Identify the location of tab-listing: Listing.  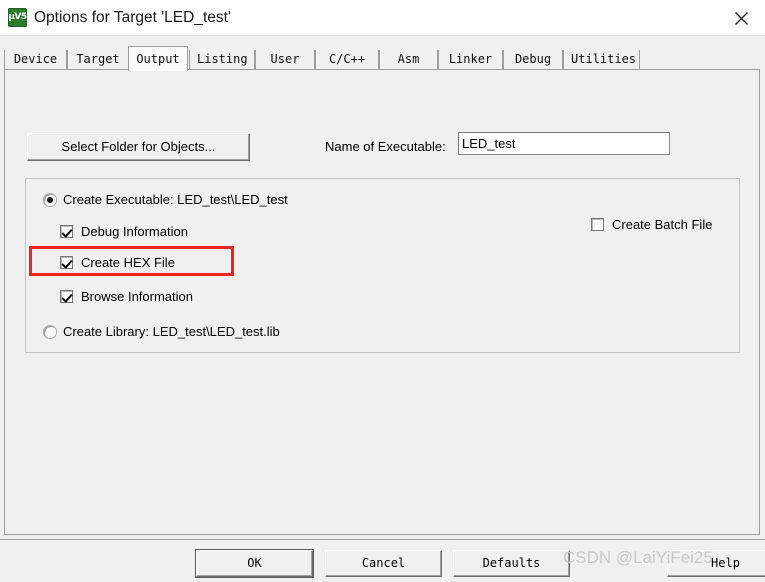
(222, 59).